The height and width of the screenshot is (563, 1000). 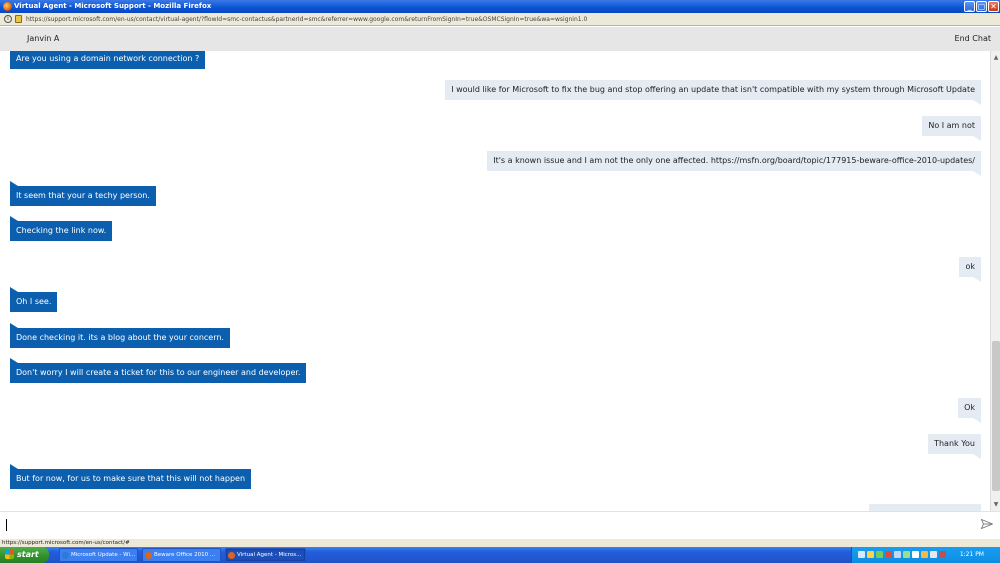 I want to click on chat-icon, so click(x=924, y=554).